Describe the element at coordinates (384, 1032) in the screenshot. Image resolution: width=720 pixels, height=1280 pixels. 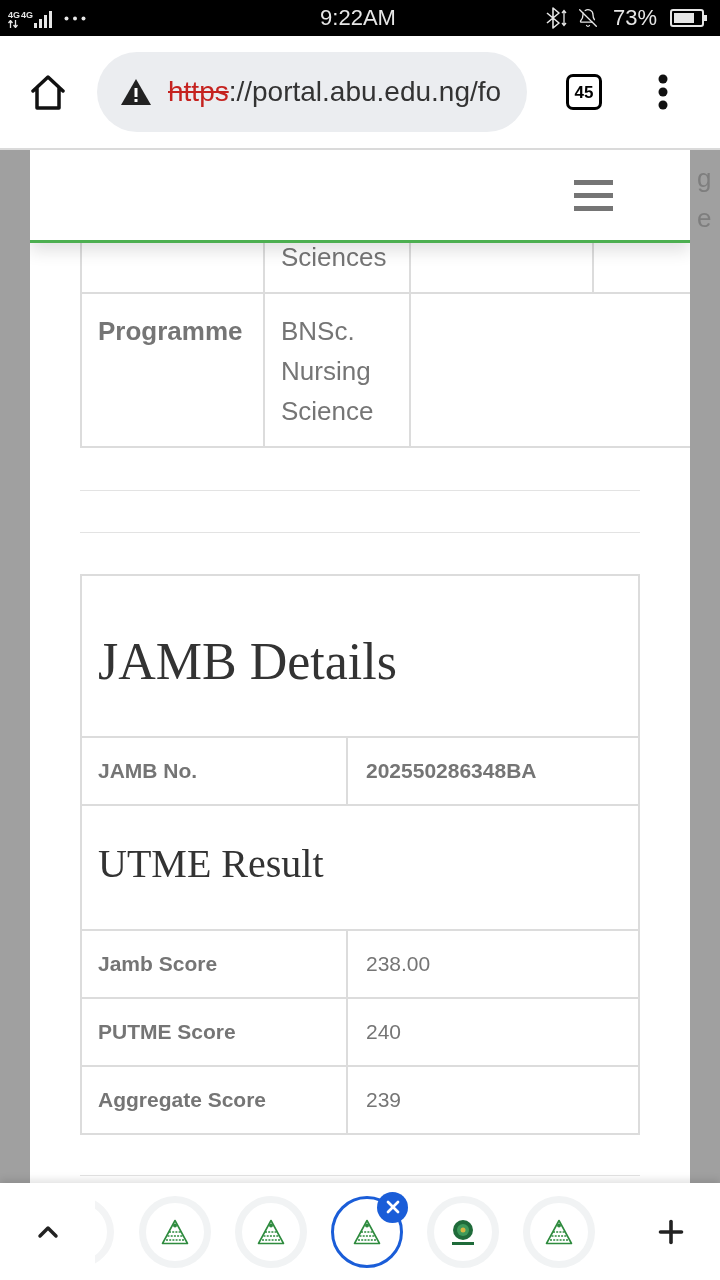
I see `table-cell-text: 240` at that location.